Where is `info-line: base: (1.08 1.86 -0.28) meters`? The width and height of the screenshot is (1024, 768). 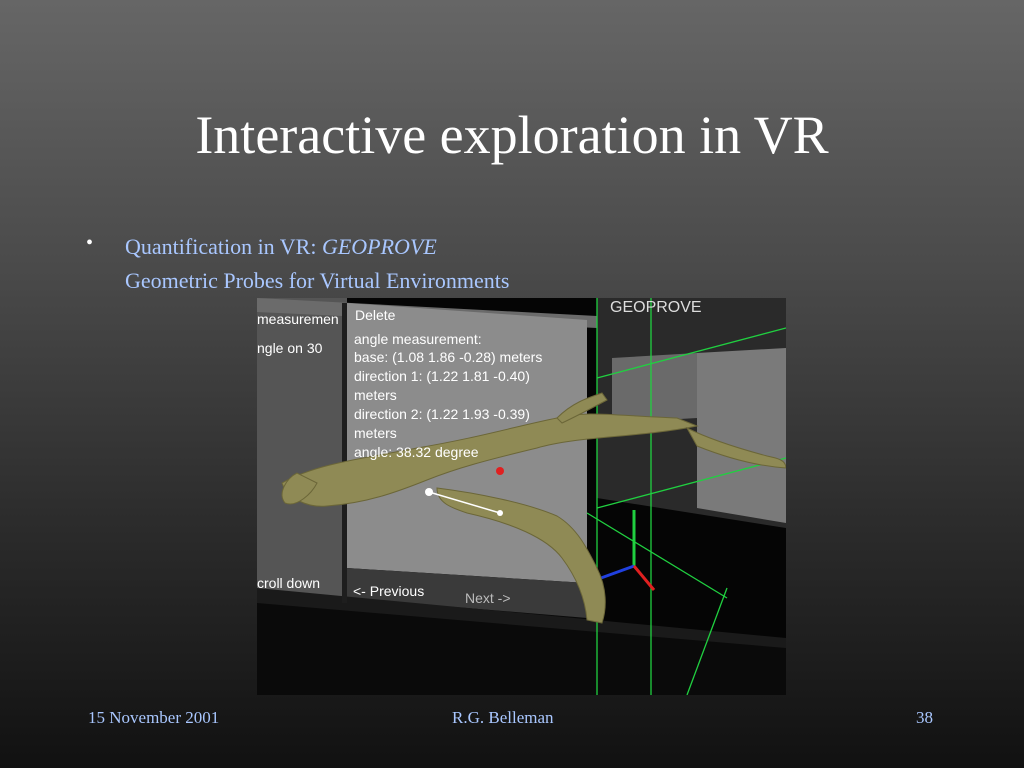 info-line: base: (1.08 1.86 -0.28) meters is located at coordinates (448, 357).